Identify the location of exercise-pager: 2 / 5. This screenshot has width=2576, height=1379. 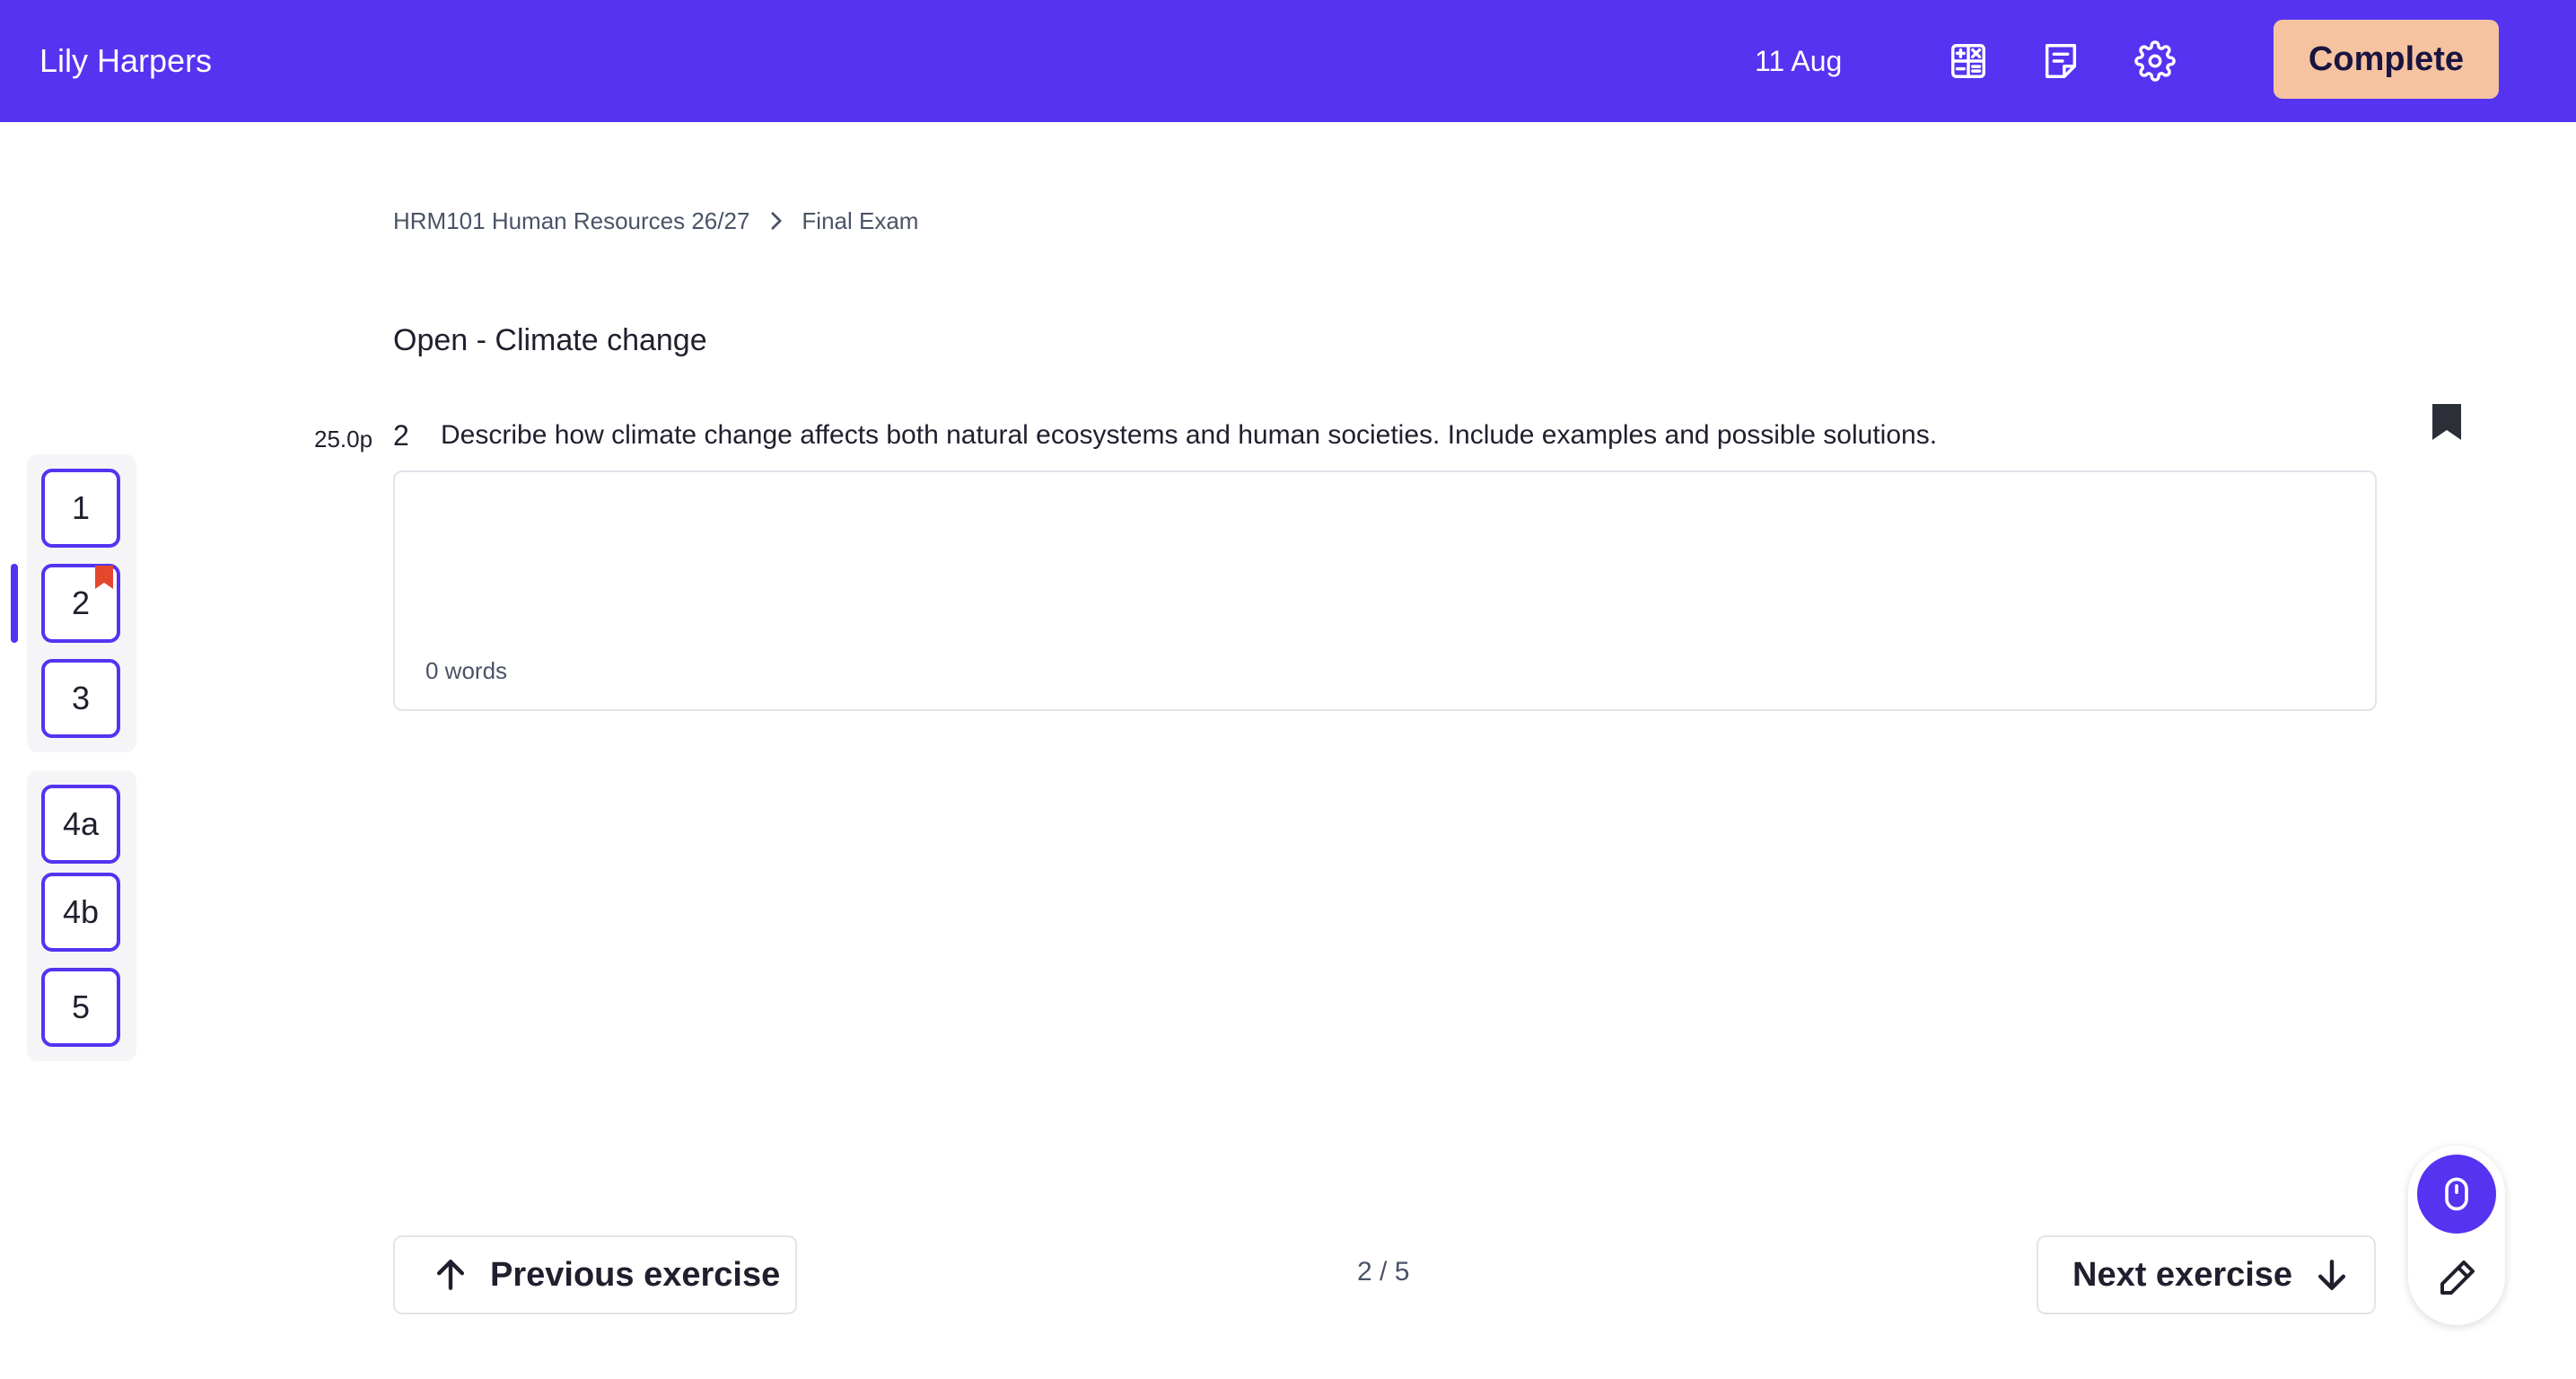
(1383, 1272).